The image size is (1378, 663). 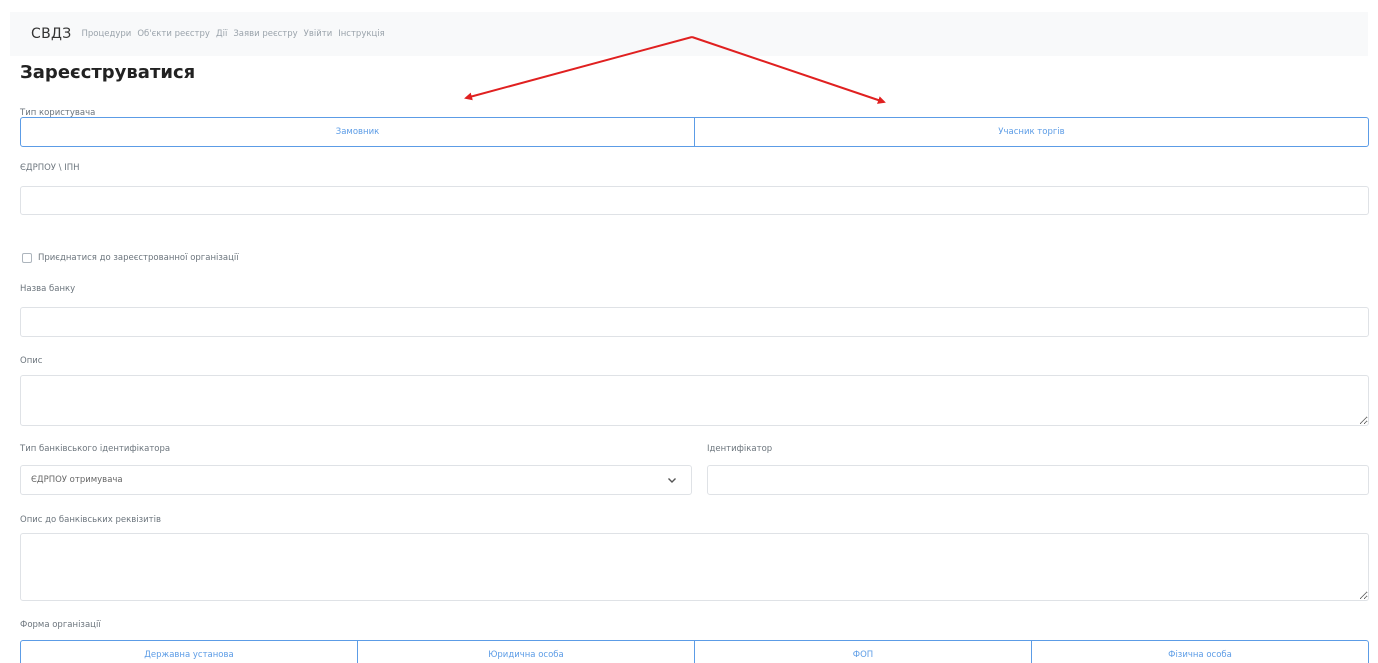 What do you see at coordinates (694, 200) in the screenshot?
I see `edrpou-input` at bounding box center [694, 200].